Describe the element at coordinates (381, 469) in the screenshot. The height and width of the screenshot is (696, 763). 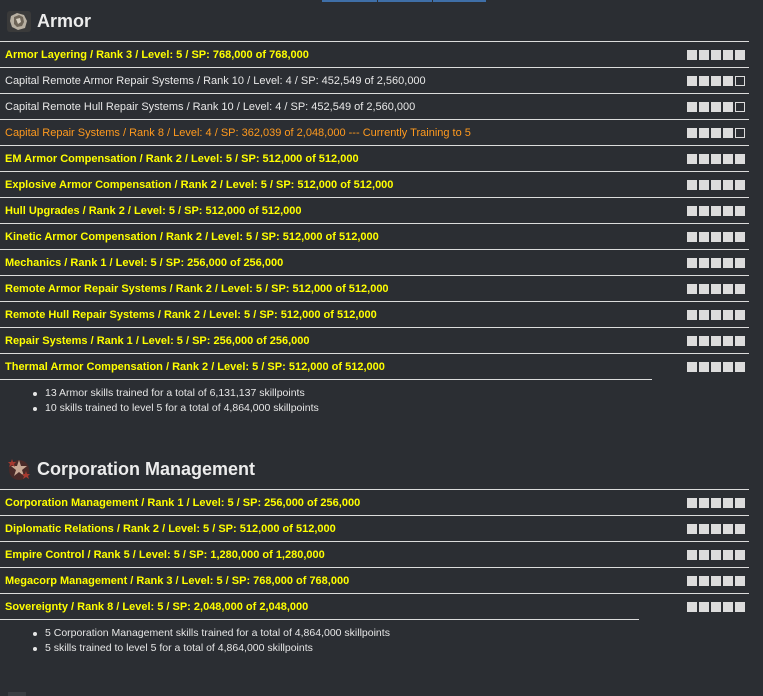
I see `section-header: Corporation Management` at that location.